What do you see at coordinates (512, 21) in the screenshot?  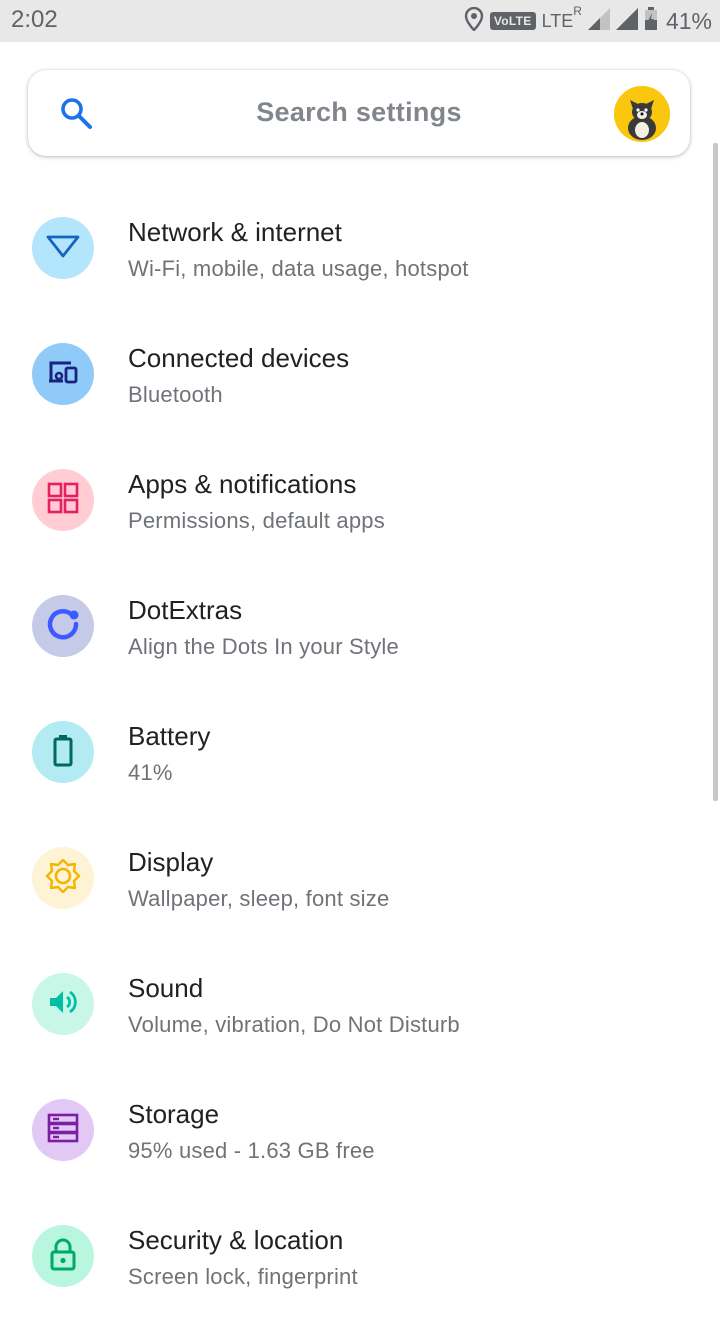 I see `volte-badge: VoLTE` at bounding box center [512, 21].